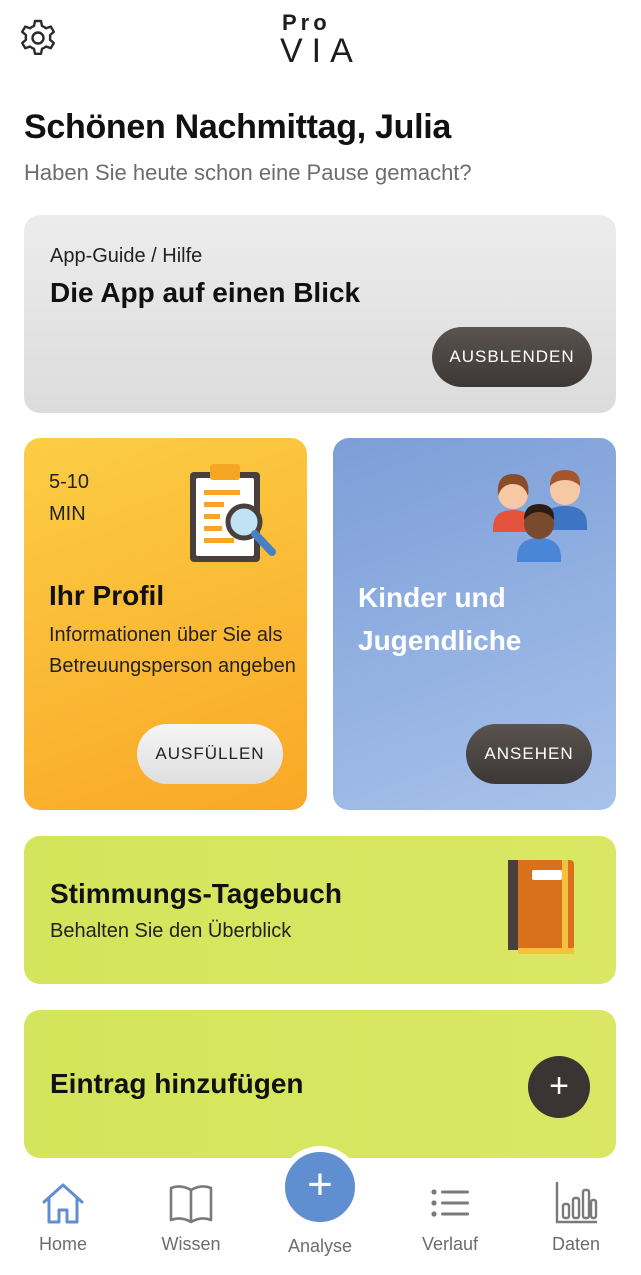  What do you see at coordinates (177, 1083) in the screenshot?
I see `add-entry-title: Eintrag hinzufügen` at bounding box center [177, 1083].